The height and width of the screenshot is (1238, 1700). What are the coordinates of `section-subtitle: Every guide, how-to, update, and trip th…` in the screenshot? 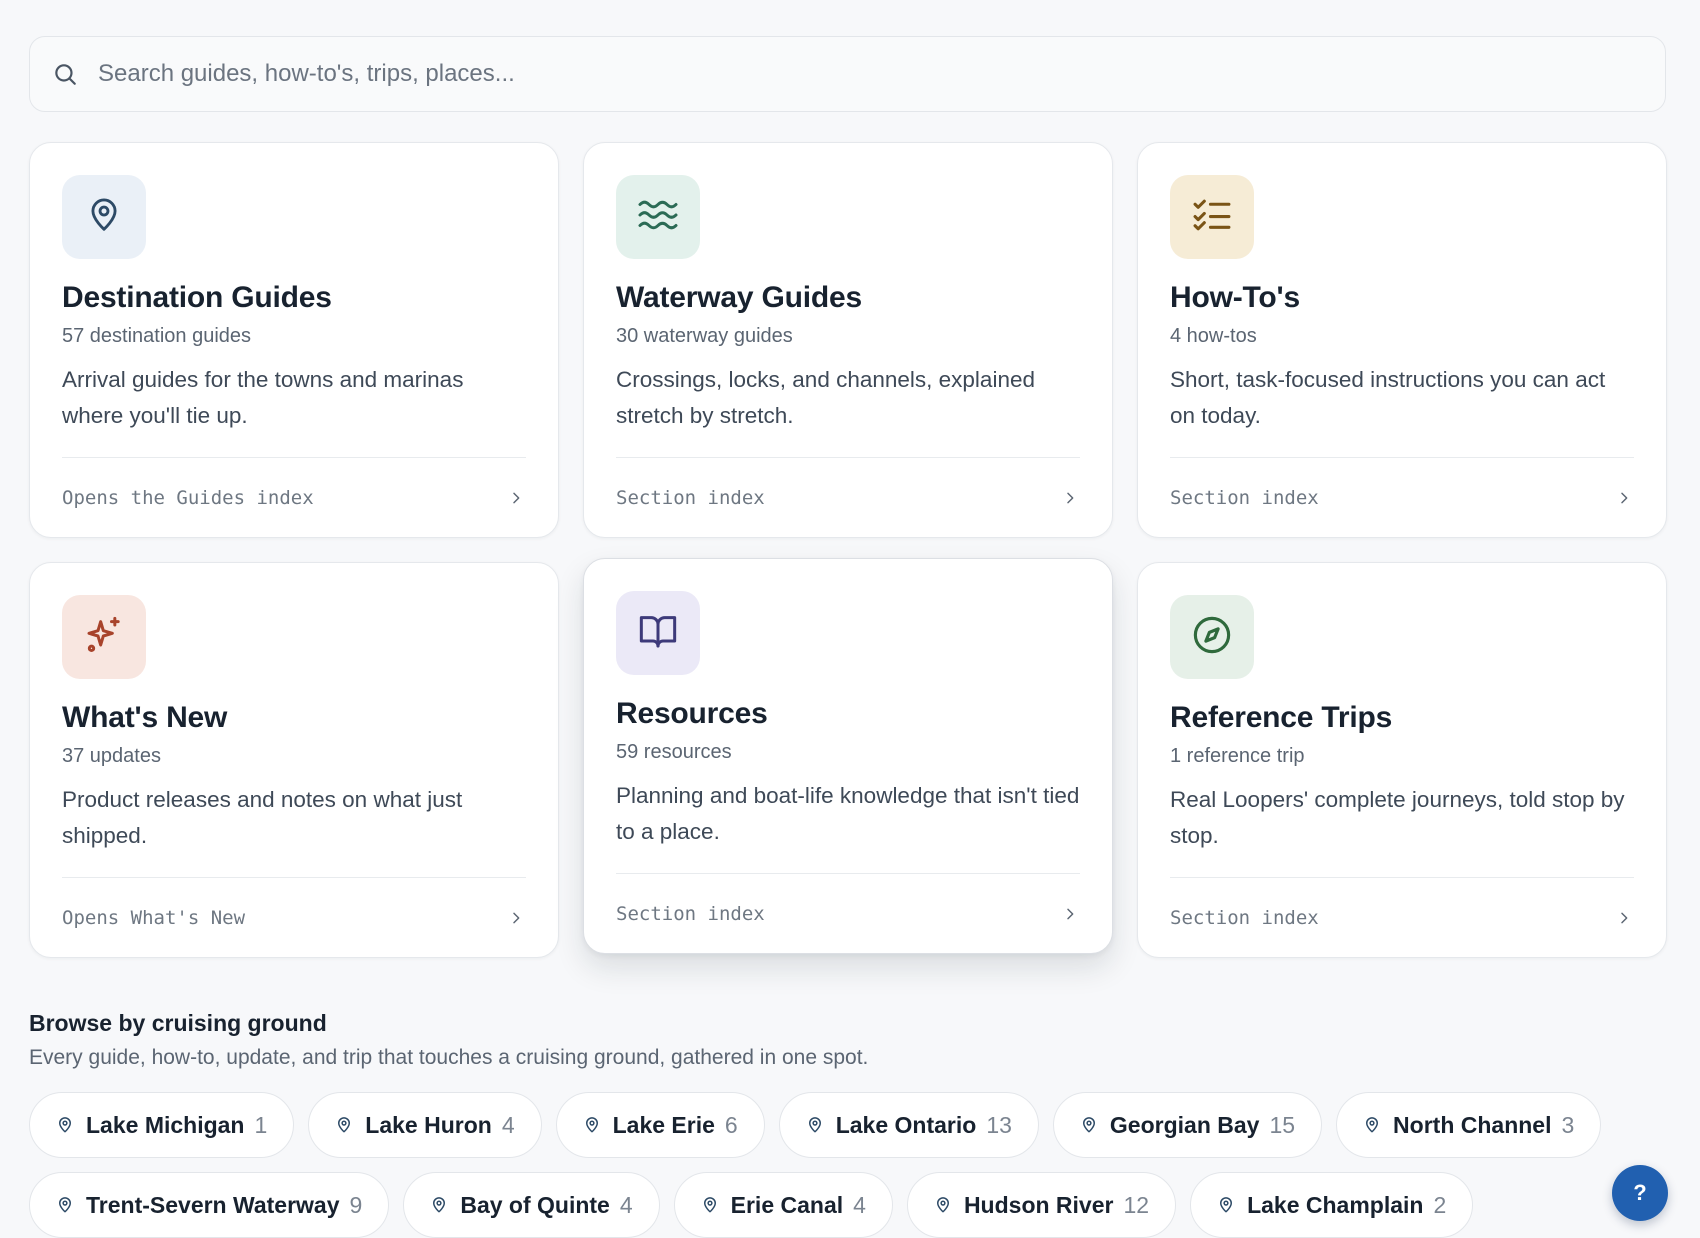 It's located at (449, 1057).